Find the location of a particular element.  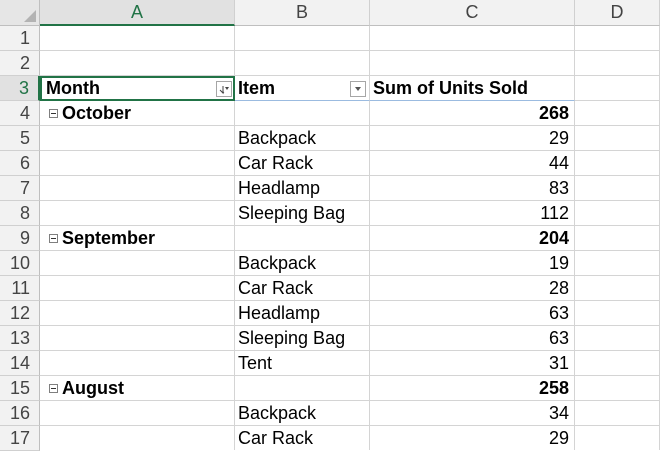

pivot-item-value: 34 is located at coordinates (472, 413).